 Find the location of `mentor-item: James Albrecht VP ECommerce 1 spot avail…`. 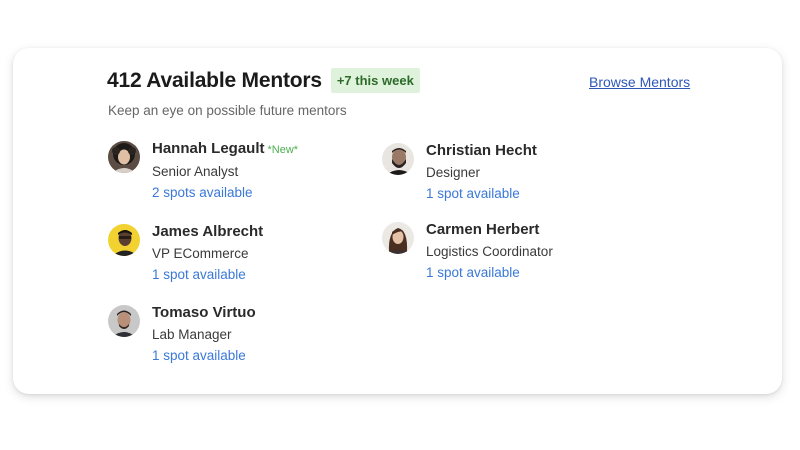

mentor-item: James Albrecht VP ECommerce 1 spot avail… is located at coordinates (238, 258).